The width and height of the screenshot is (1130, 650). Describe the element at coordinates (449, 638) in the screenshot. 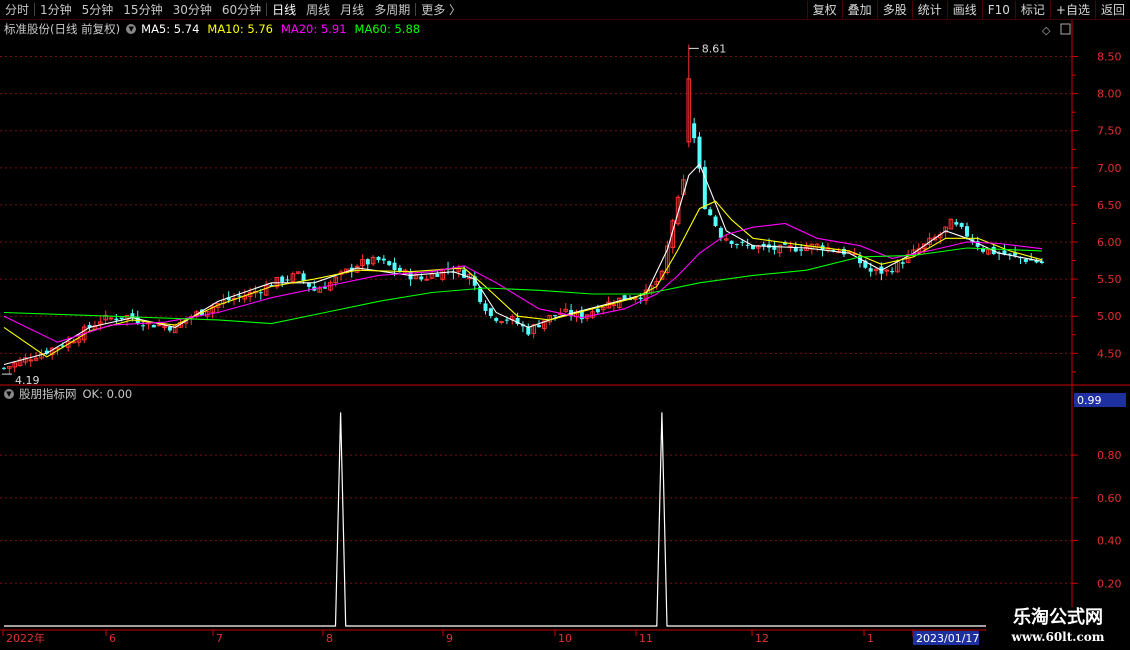

I see `x-tick-label: 9` at that location.